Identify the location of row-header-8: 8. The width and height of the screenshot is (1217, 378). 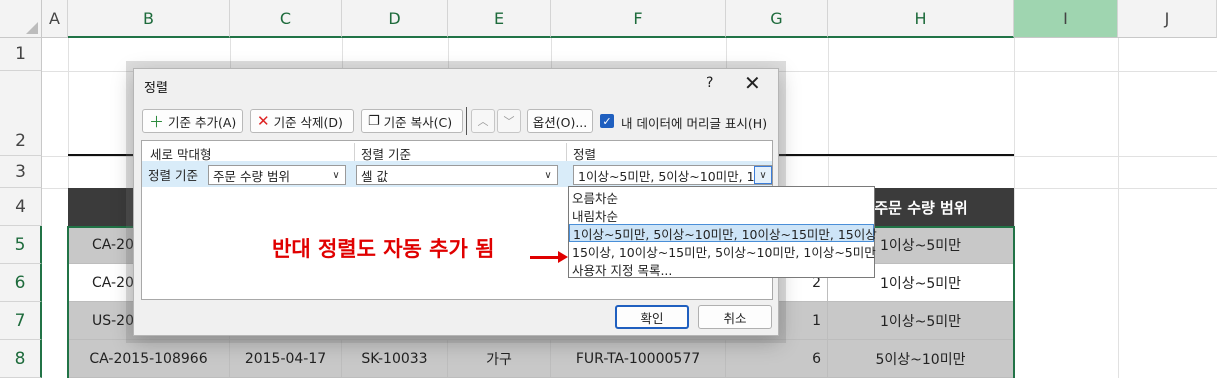
(21, 359).